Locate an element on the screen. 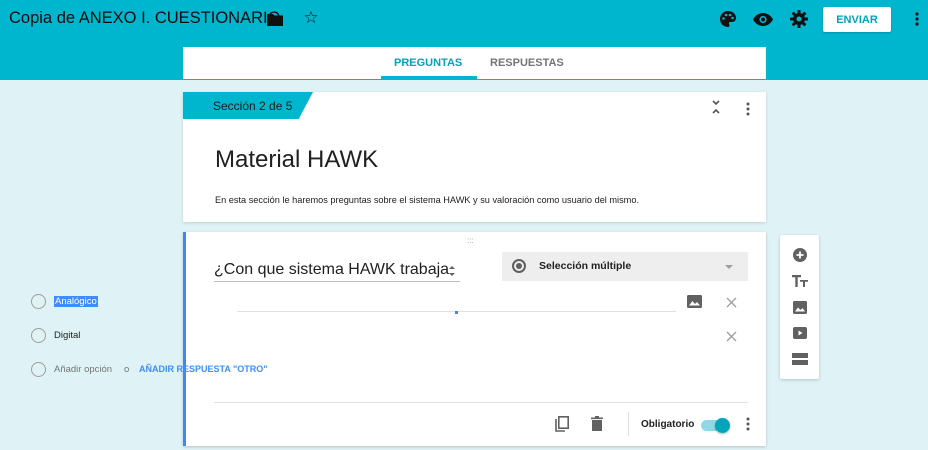  required-toggle is located at coordinates (716, 425).